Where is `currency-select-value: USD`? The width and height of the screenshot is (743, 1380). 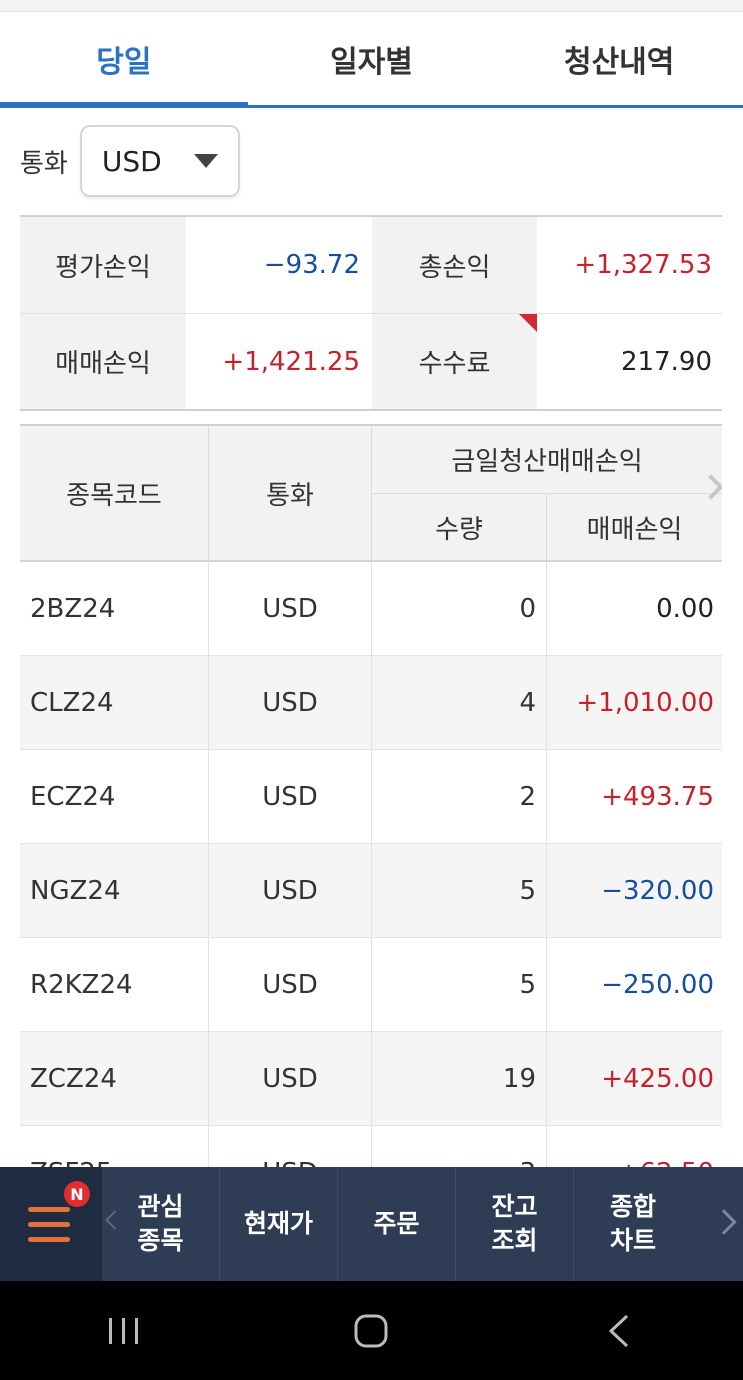 currency-select-value: USD is located at coordinates (131, 161).